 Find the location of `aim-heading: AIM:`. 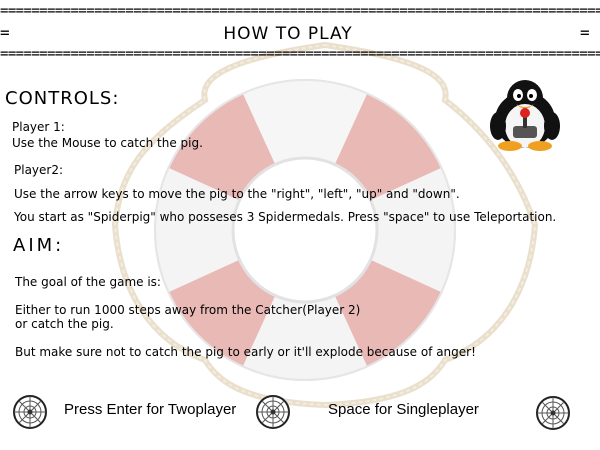

aim-heading: AIM: is located at coordinates (39, 245).